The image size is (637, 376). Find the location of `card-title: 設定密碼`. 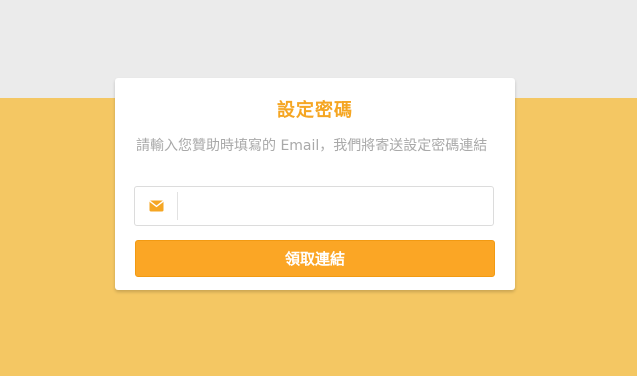

card-title: 設定密碼 is located at coordinates (315, 110).